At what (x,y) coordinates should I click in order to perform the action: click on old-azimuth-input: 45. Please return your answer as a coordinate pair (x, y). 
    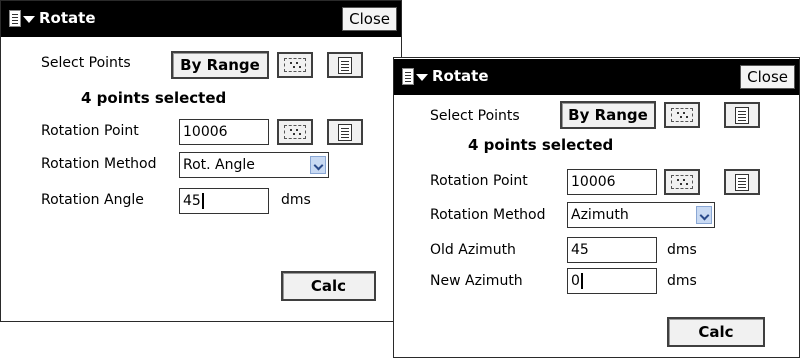
    Looking at the image, I should click on (612, 250).